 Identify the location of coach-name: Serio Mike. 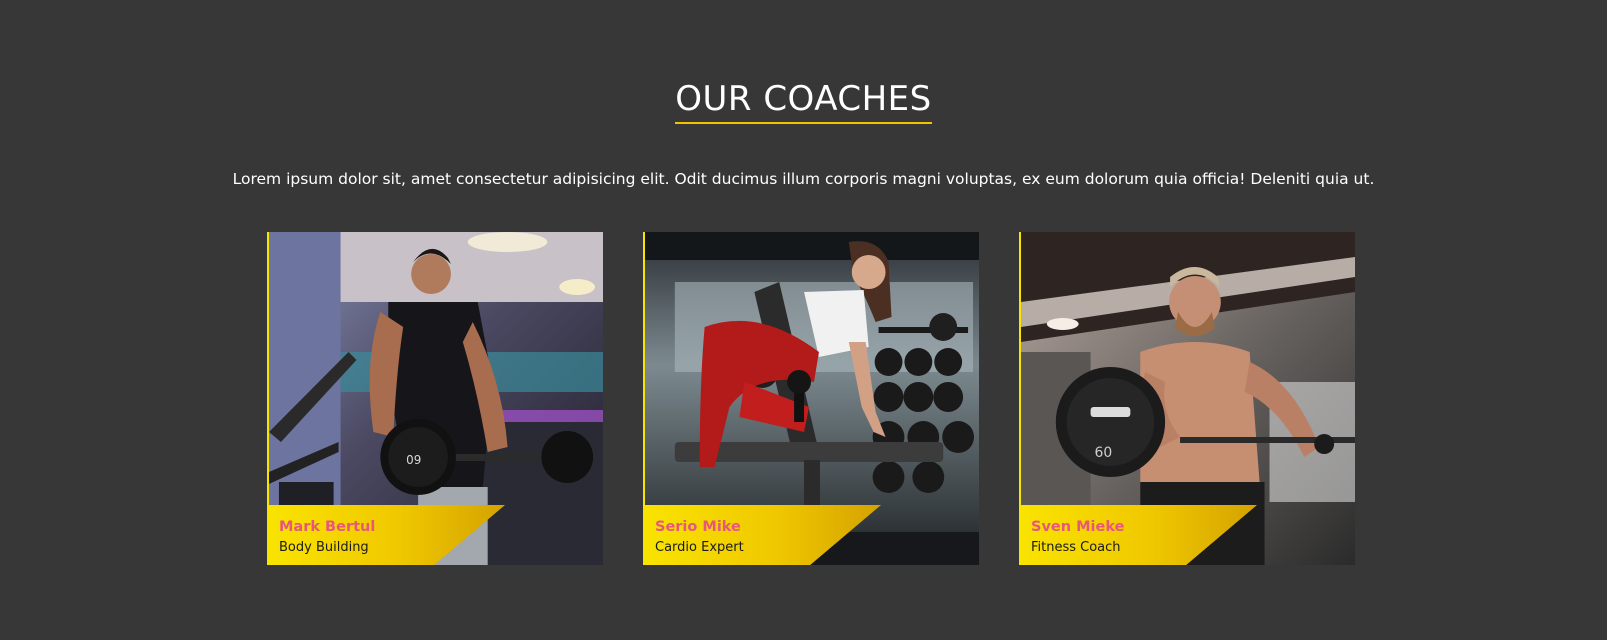
(698, 527).